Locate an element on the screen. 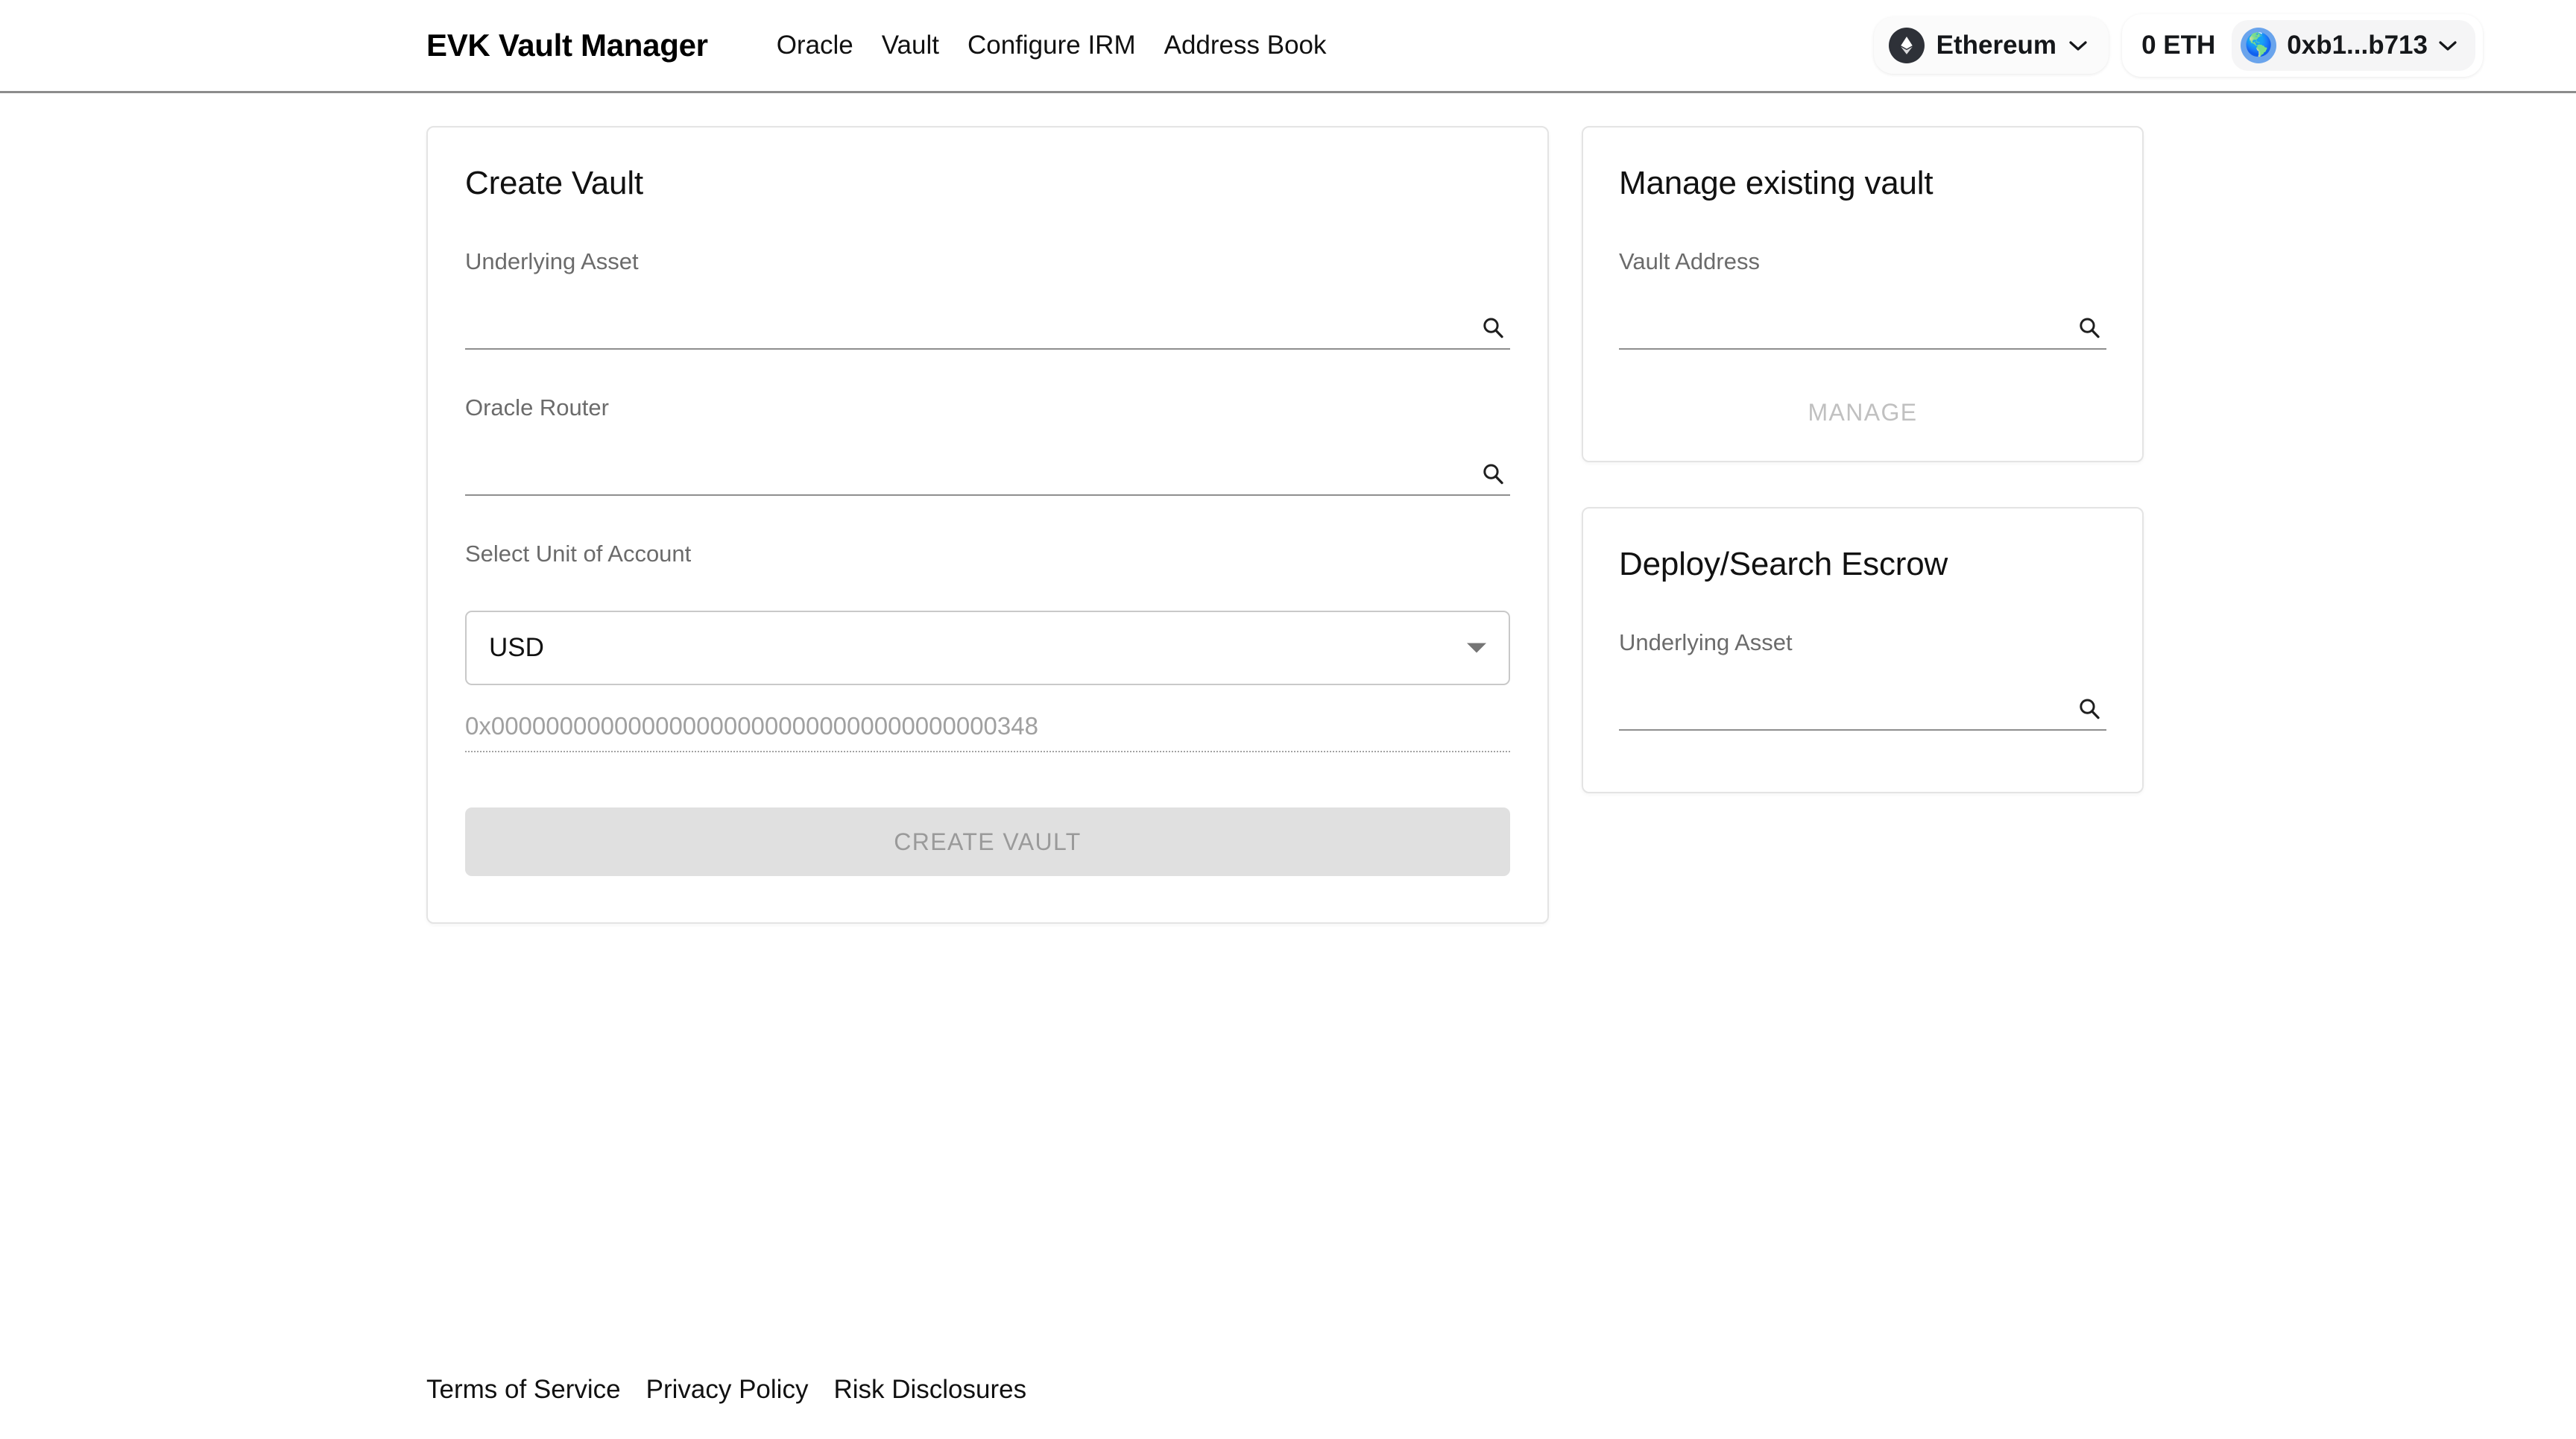 This screenshot has height=1439, width=2576. escrow-underlying-asset-input is located at coordinates (1862, 715).